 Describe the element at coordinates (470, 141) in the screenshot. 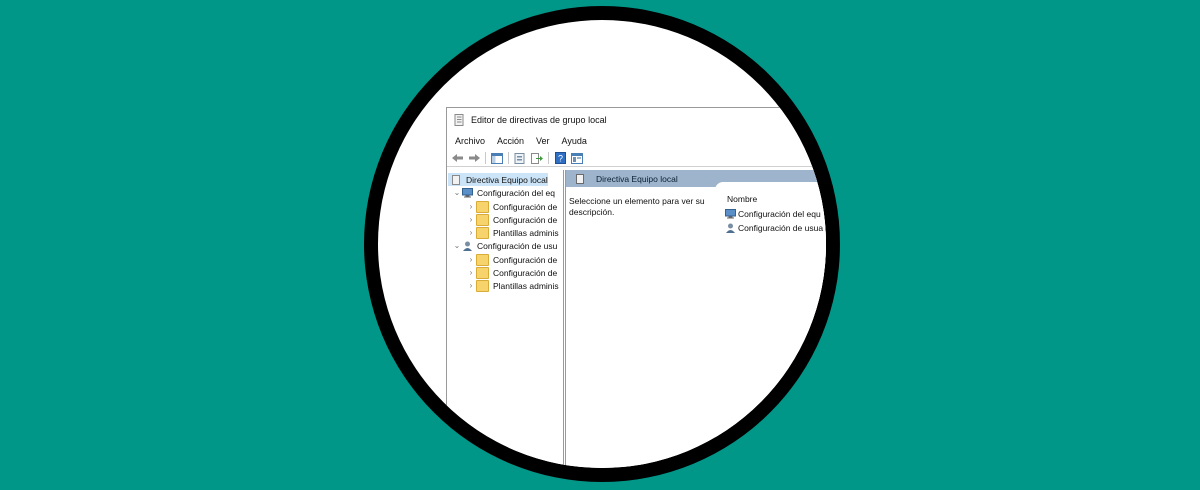

I see `menu-archivo: Archivo` at that location.